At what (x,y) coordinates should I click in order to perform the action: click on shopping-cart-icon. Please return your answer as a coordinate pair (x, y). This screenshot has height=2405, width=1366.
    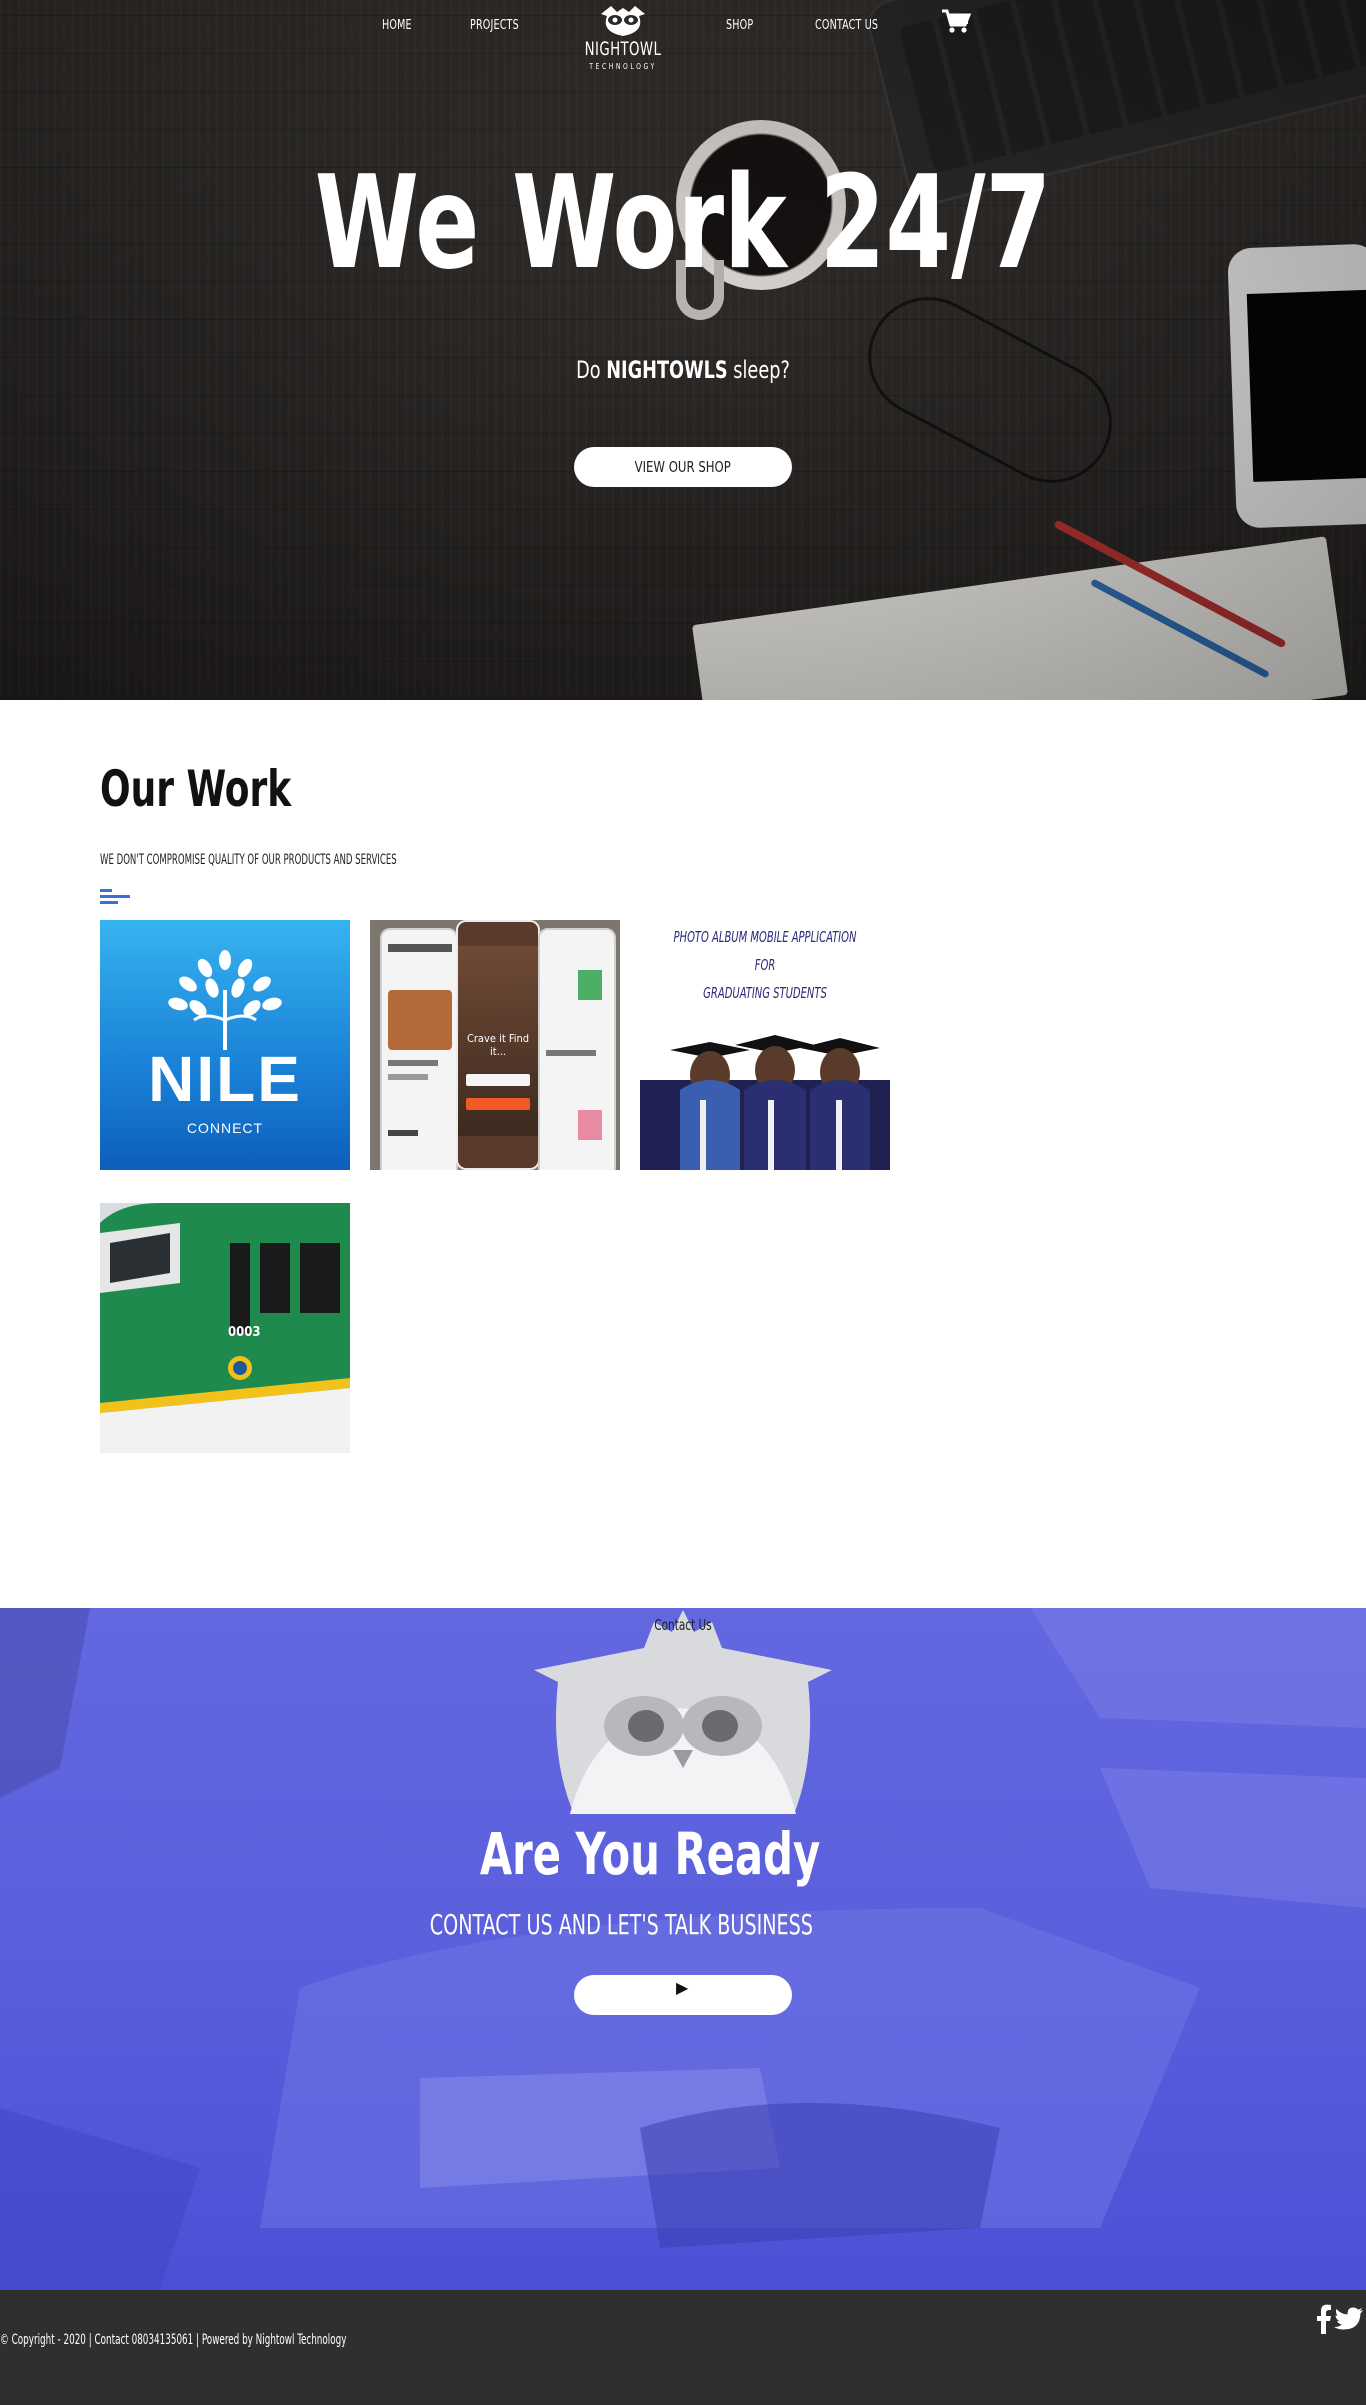
    Looking at the image, I should click on (956, 21).